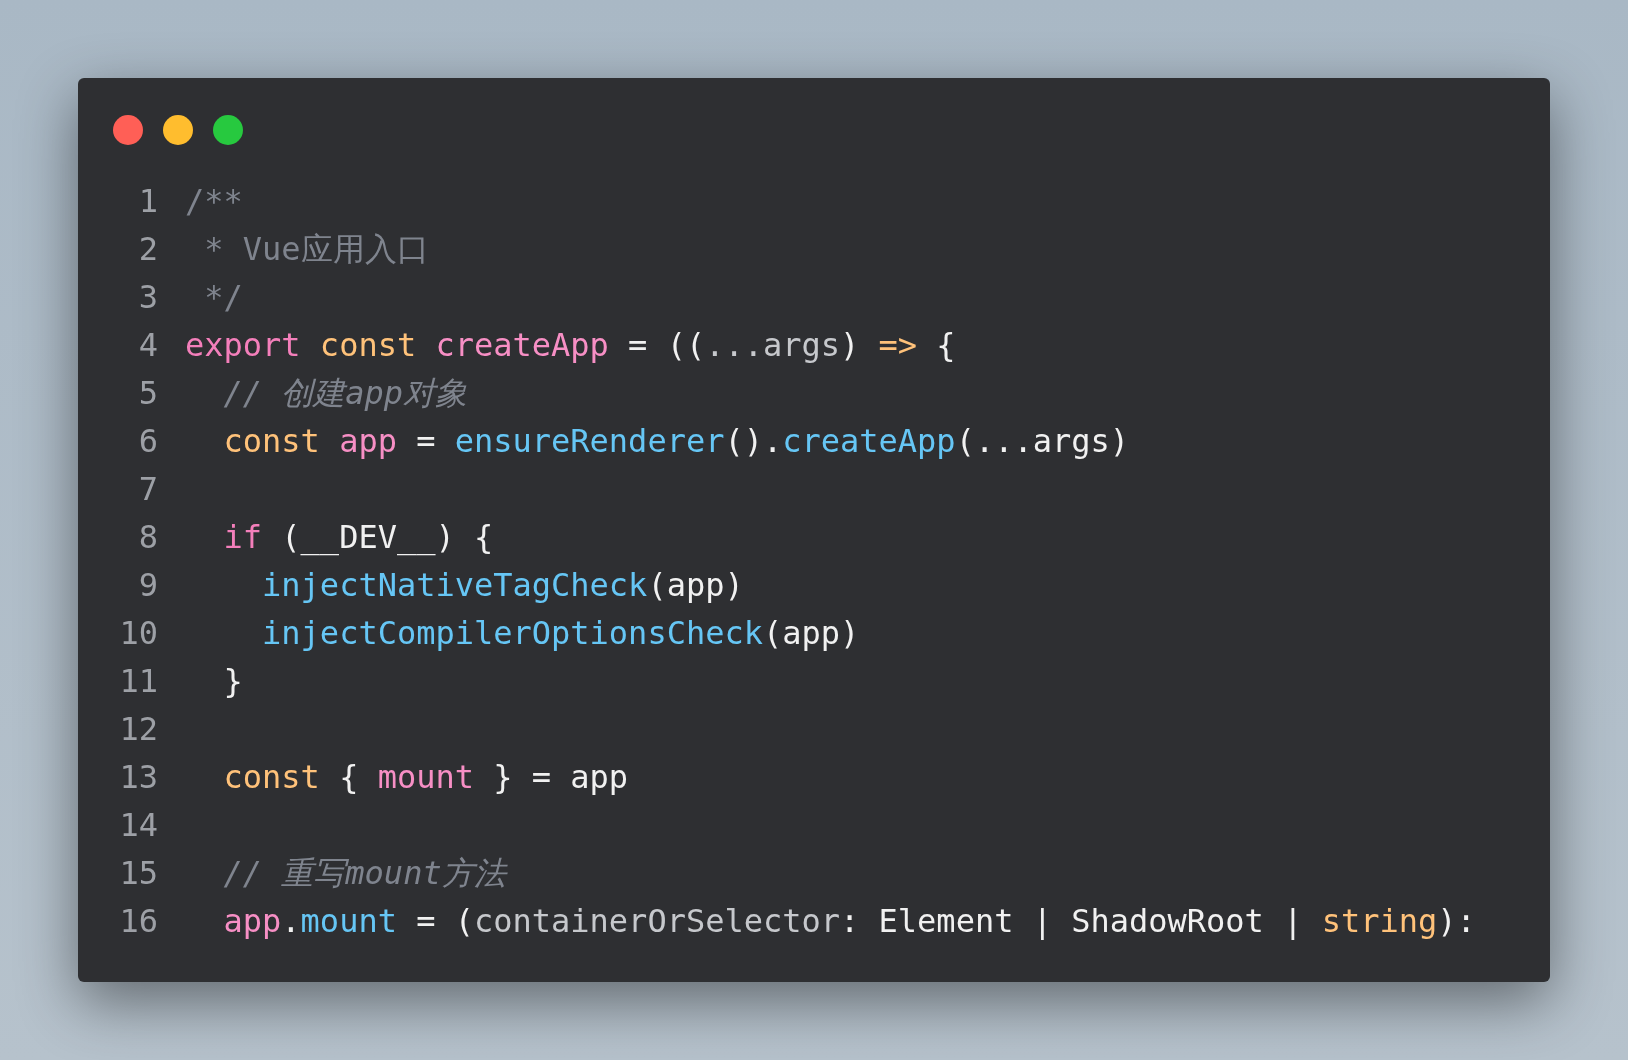  Describe the element at coordinates (147, 345) in the screenshot. I see `line-number: 4` at that location.